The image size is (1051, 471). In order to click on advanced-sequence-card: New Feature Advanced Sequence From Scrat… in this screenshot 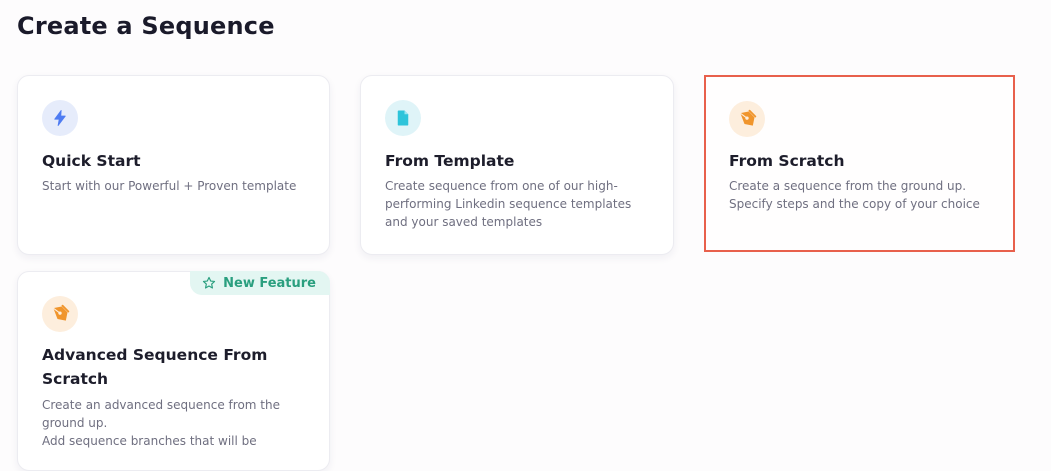, I will do `click(173, 371)`.